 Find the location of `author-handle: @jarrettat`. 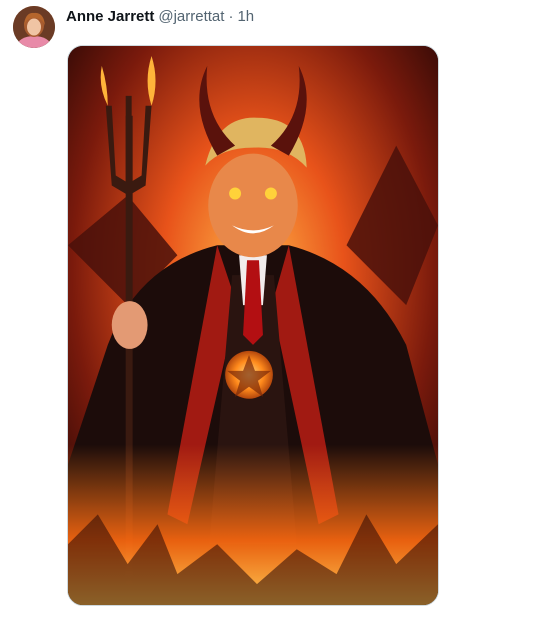

author-handle: @jarrettat is located at coordinates (191, 17).